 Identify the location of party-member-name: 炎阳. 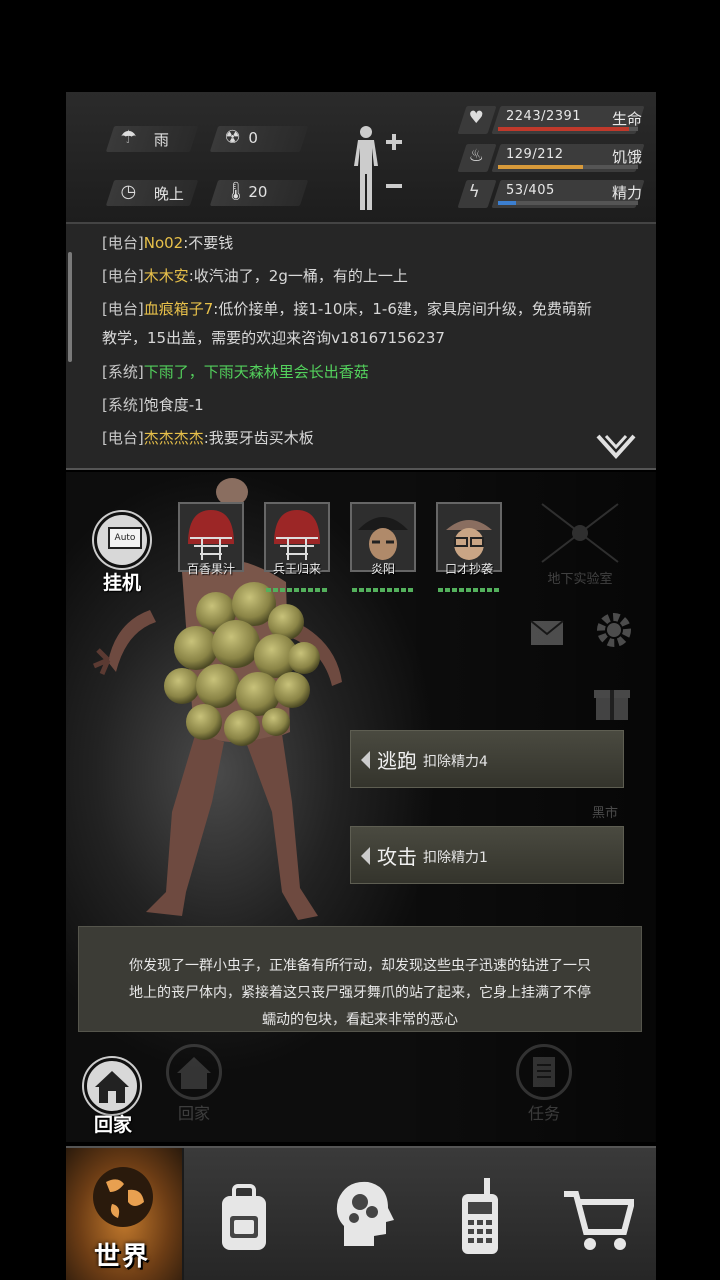
(382, 569).